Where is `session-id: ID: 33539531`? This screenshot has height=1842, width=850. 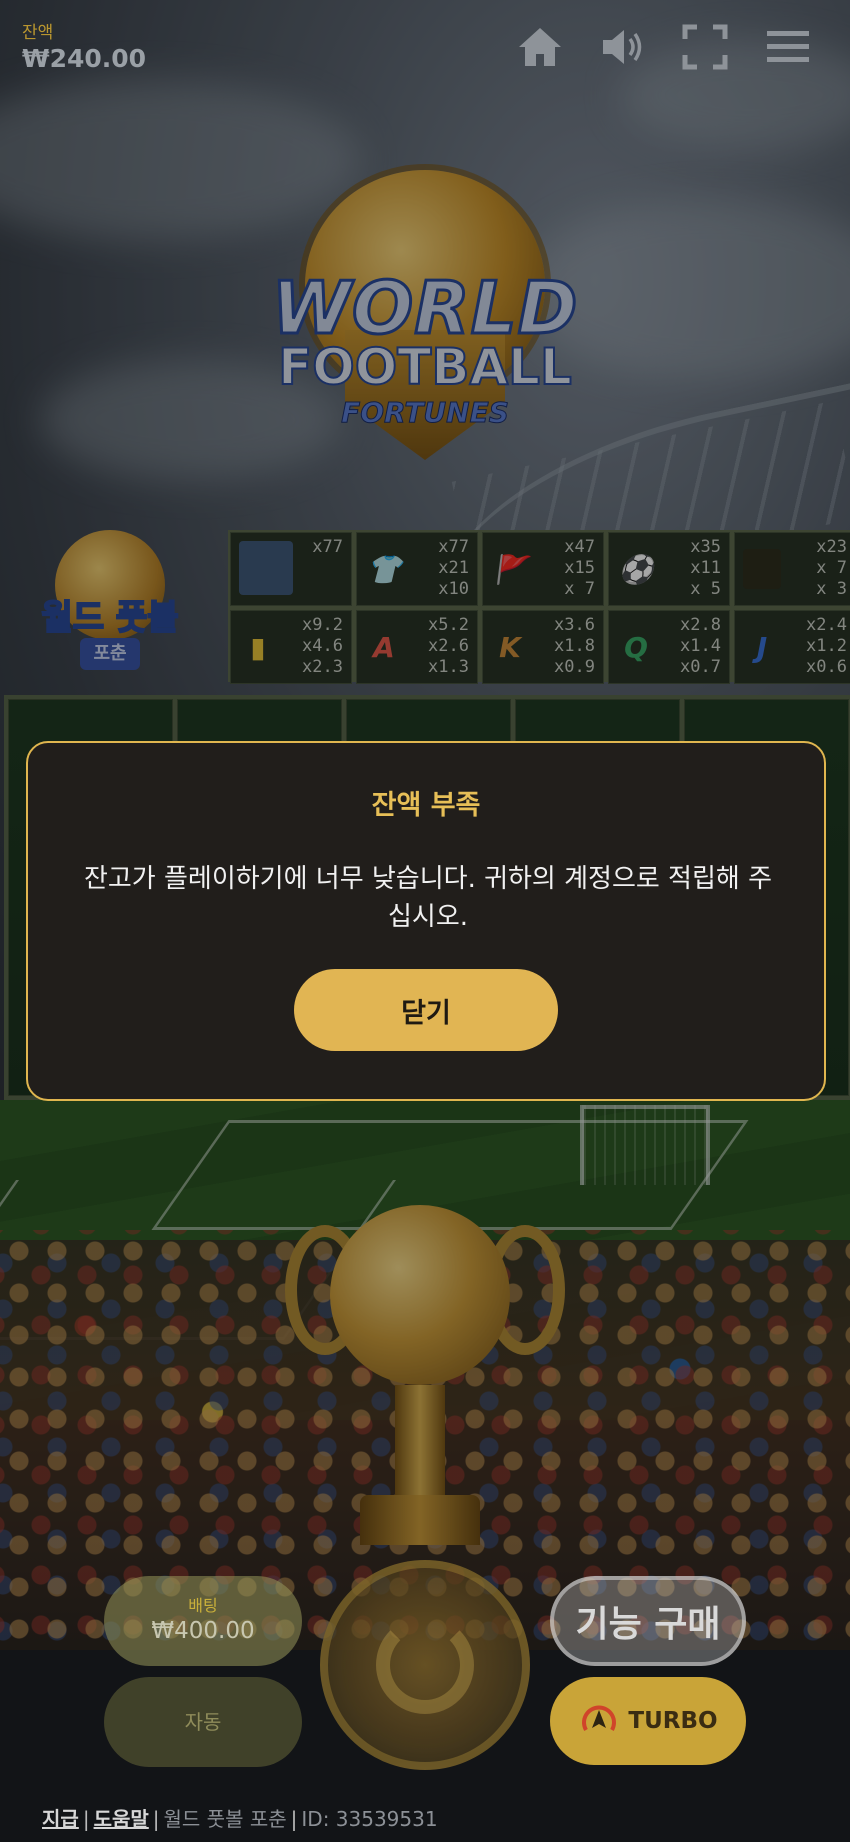
session-id: ID: 33539531 is located at coordinates (369, 1819).